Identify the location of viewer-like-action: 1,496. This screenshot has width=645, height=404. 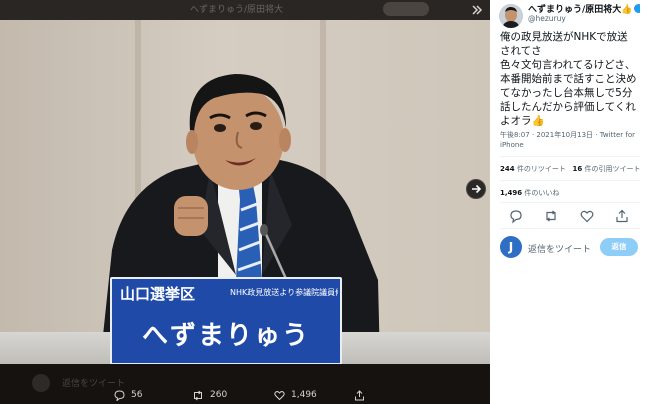
(295, 395).